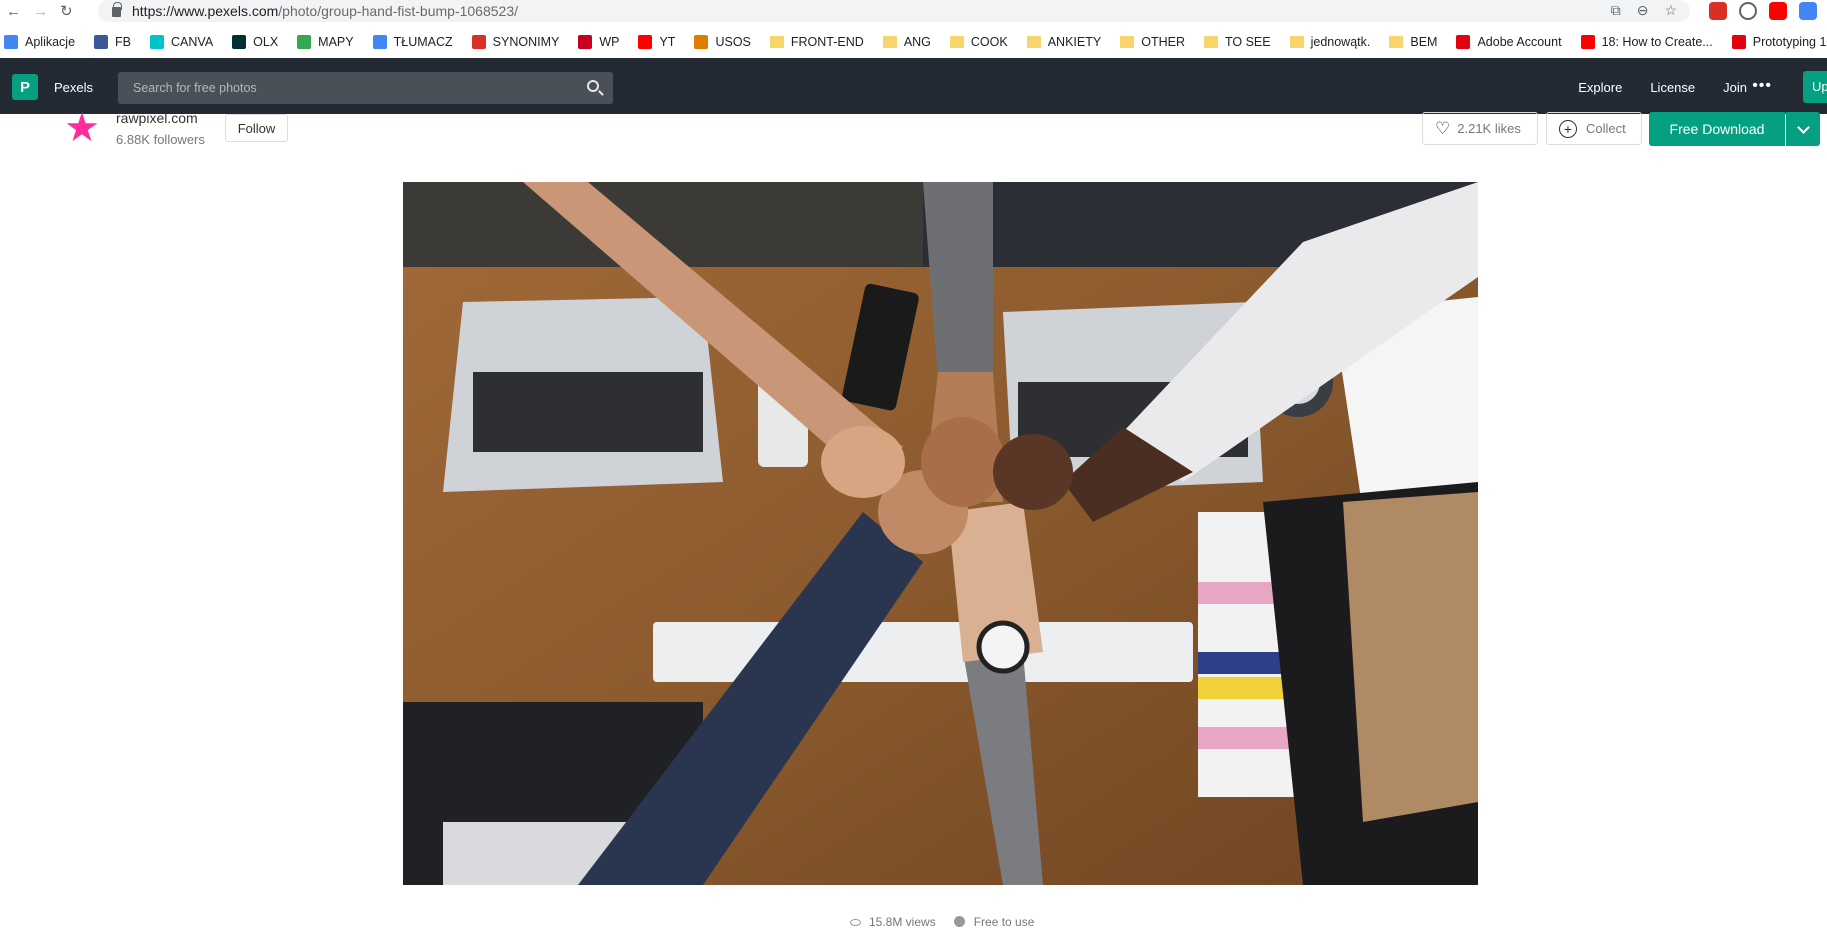 This screenshot has width=1827, height=938. What do you see at coordinates (1600, 87) in the screenshot?
I see `nav-explore: Explore` at bounding box center [1600, 87].